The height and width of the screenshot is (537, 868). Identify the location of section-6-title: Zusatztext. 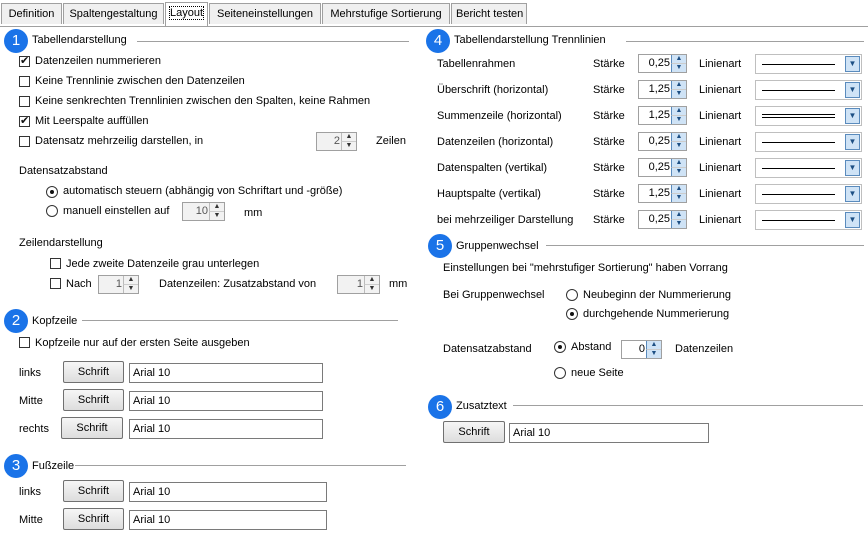
(481, 406).